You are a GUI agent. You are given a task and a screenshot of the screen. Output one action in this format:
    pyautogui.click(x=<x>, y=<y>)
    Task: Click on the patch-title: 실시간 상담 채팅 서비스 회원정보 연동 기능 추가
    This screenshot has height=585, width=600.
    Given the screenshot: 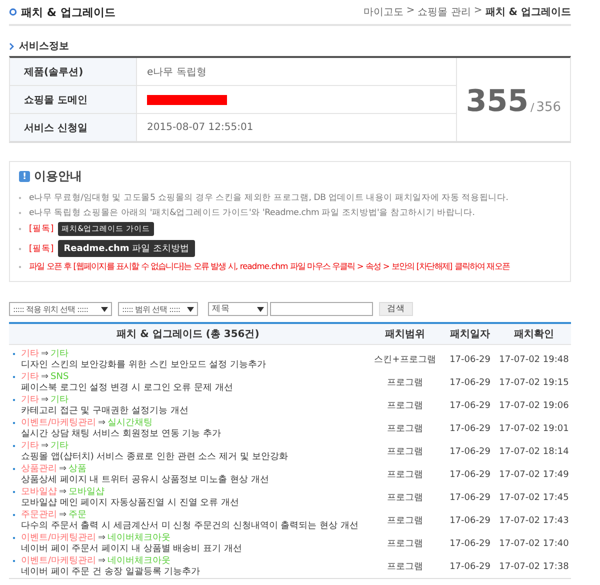 What is the action you would take?
    pyautogui.click(x=190, y=434)
    